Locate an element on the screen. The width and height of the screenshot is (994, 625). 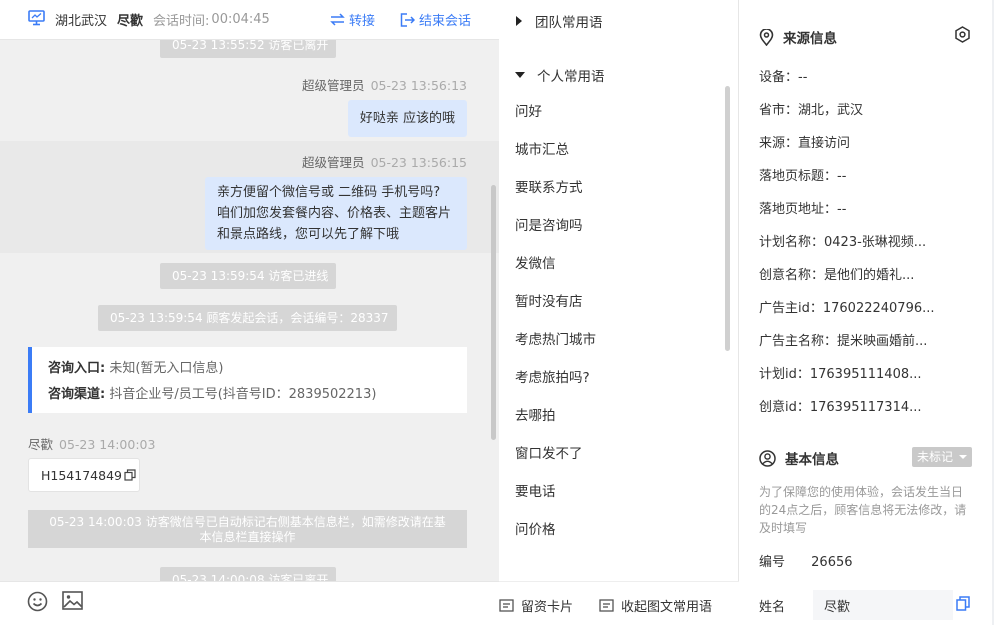
entry-value: 未知(暂无入口信息) is located at coordinates (166, 368).